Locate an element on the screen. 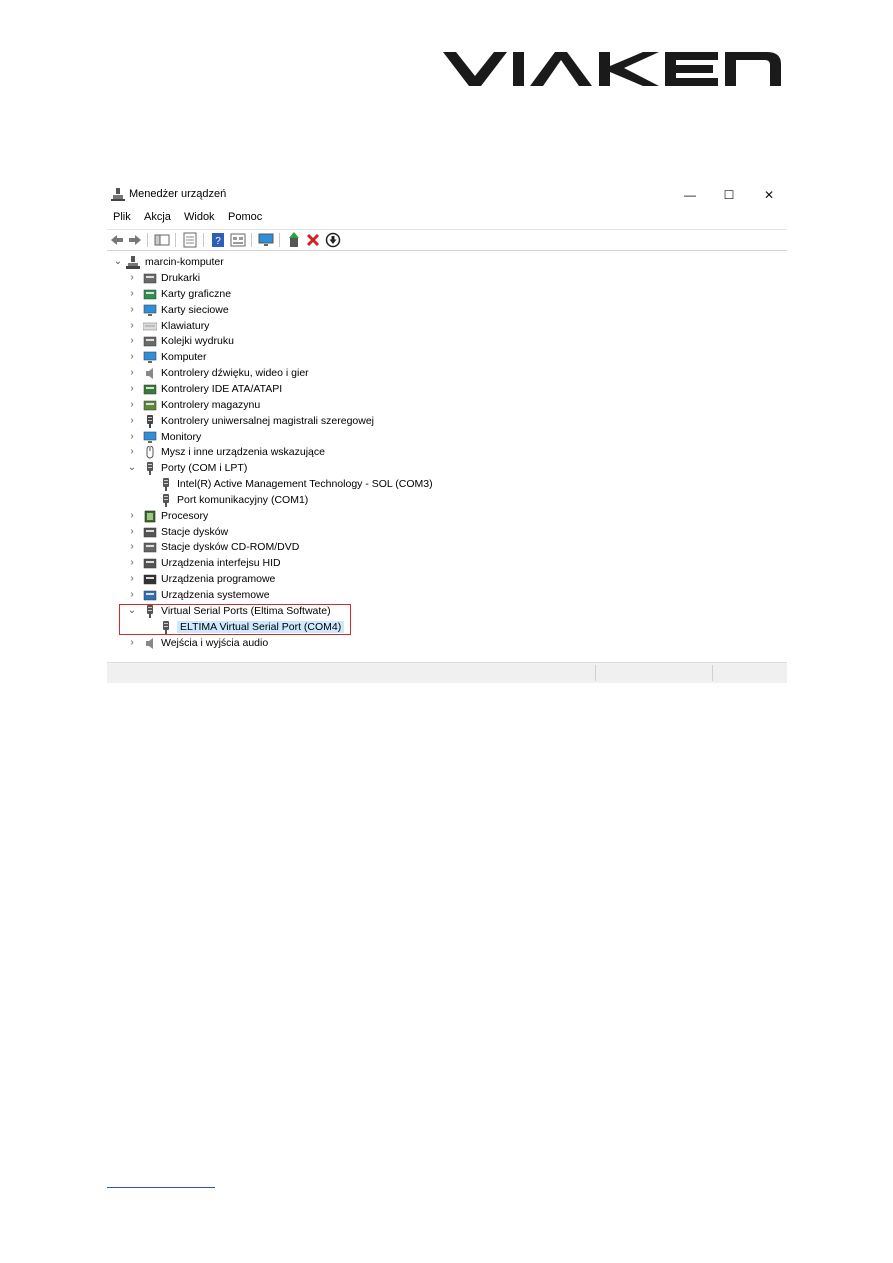  tree-category-item: › Kontrolery IDE ATA/ATAPI is located at coordinates (447, 390).